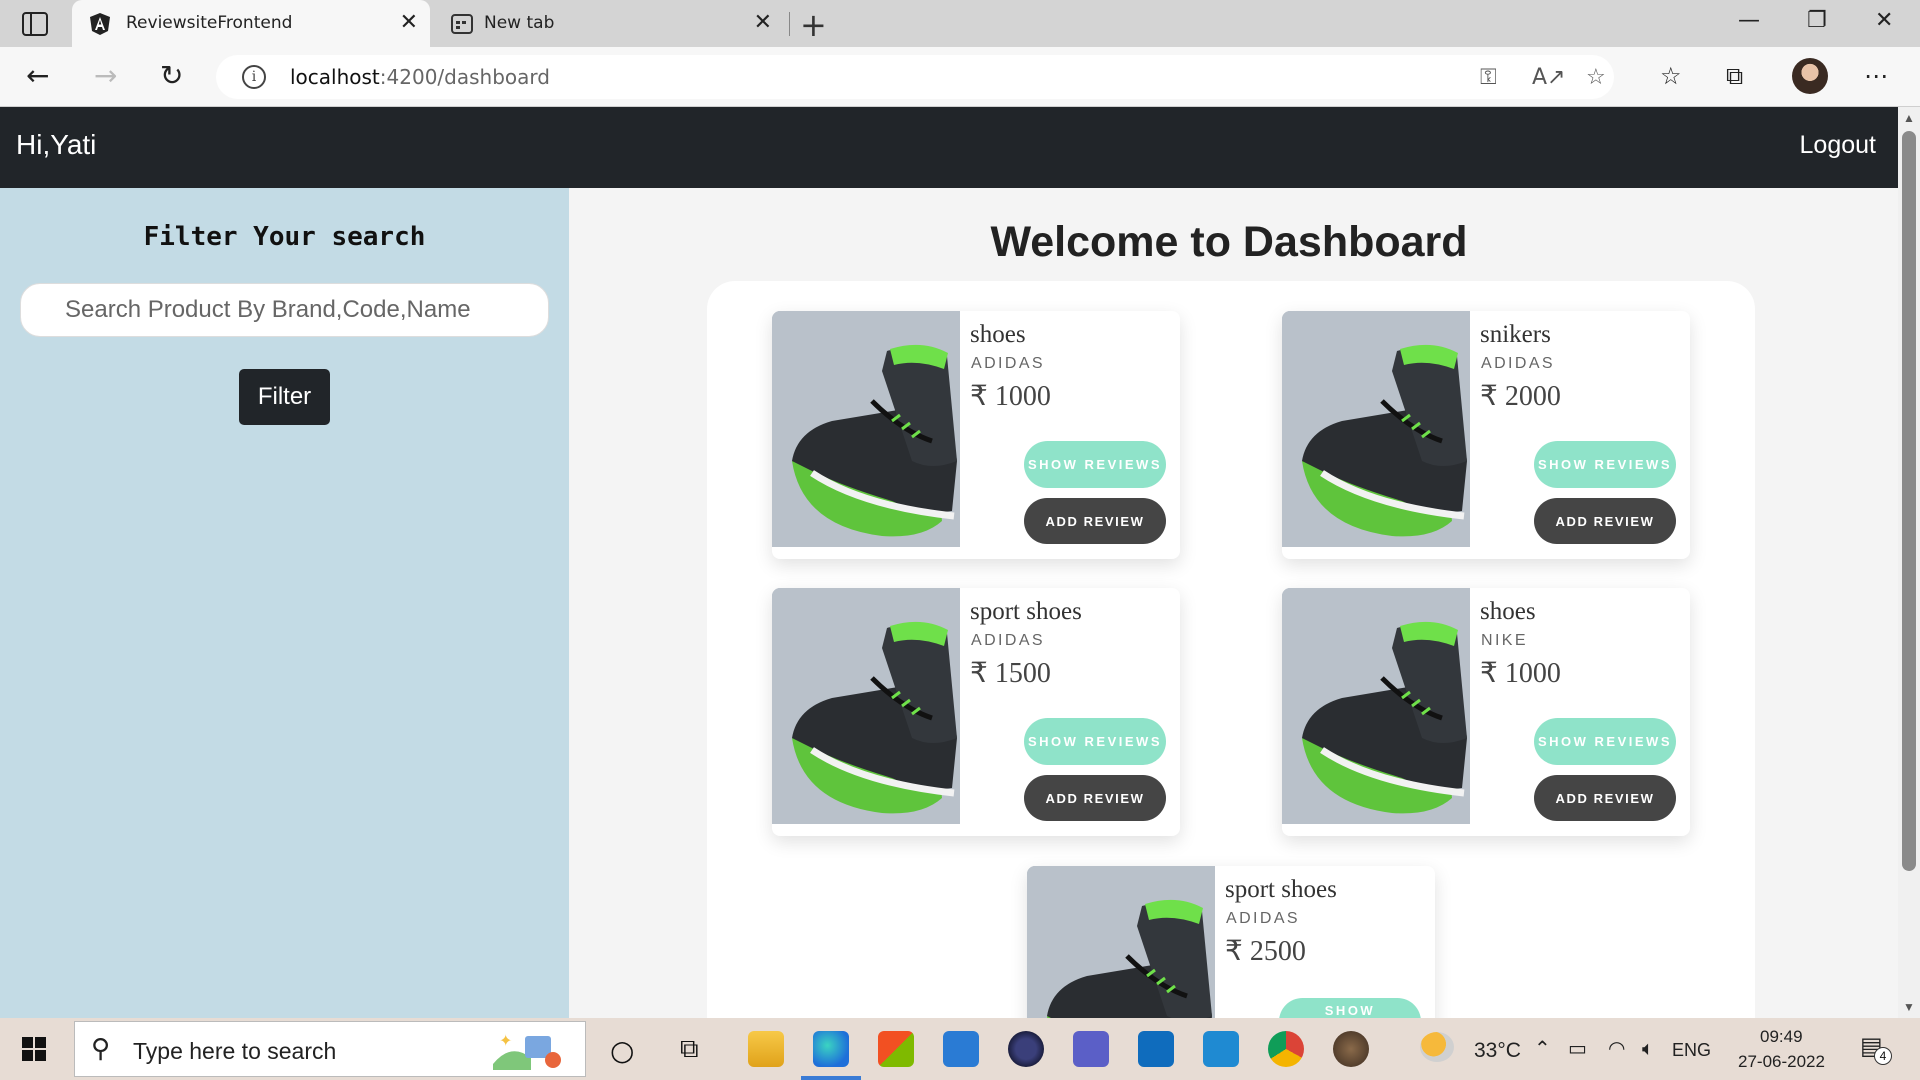 The width and height of the screenshot is (1920, 1080). What do you see at coordinates (1781, 1037) in the screenshot?
I see `clock-time: 09:49` at bounding box center [1781, 1037].